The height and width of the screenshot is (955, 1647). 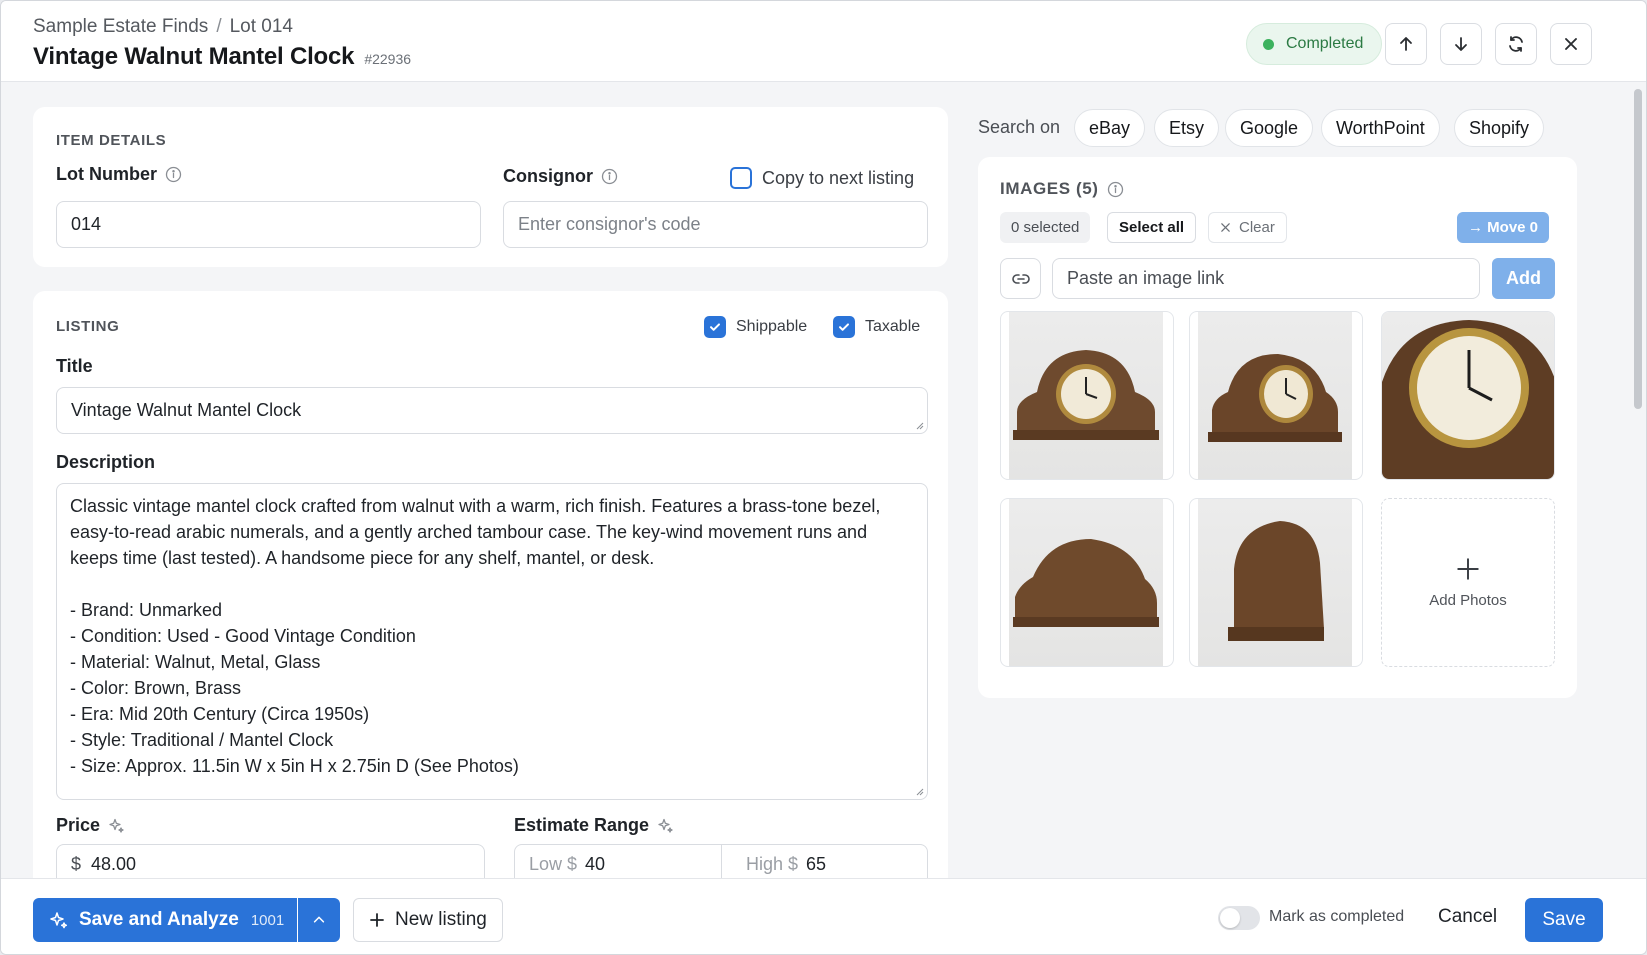 I want to click on shippable-toggle: Shippable, so click(x=755, y=327).